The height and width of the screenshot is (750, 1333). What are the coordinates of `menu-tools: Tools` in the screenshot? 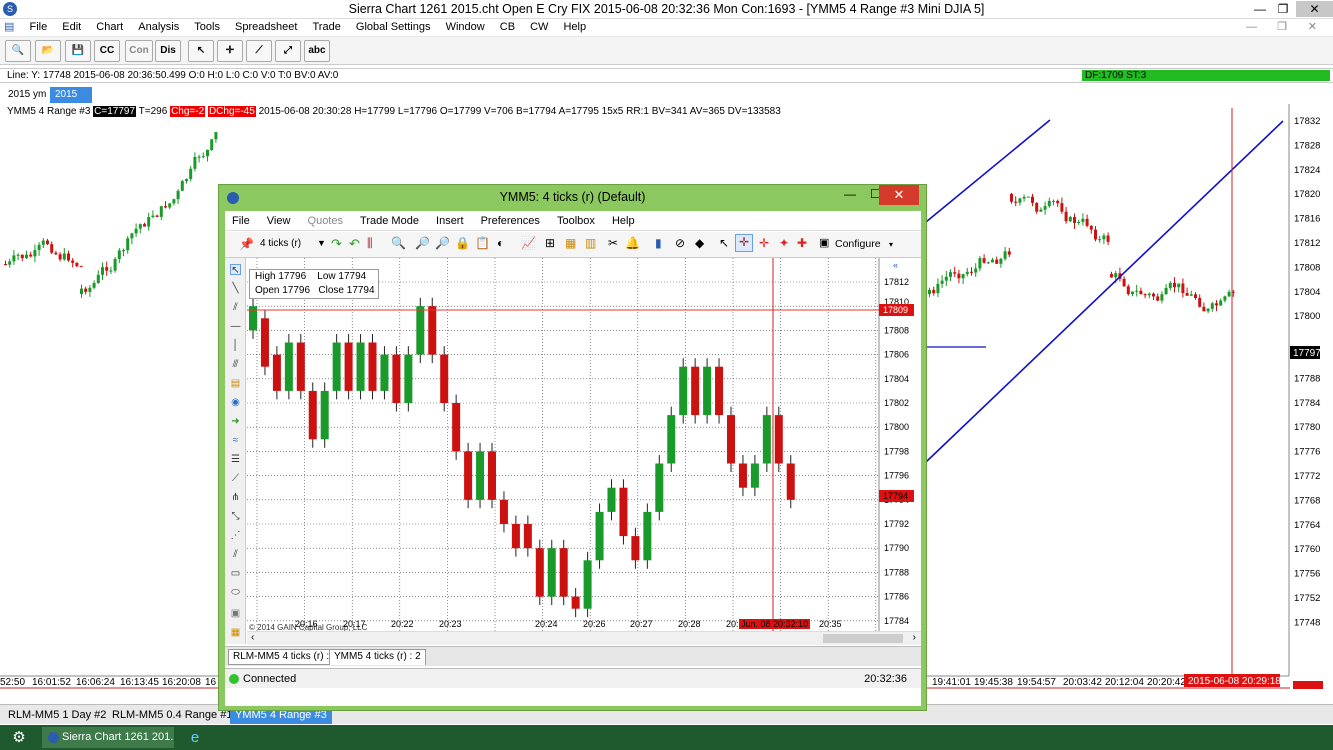 It's located at (207, 27).